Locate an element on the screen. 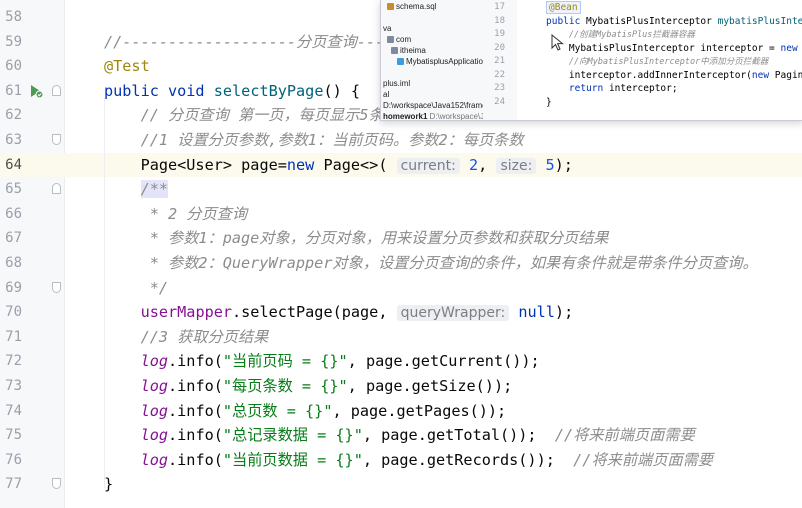 The width and height of the screenshot is (802, 508). code-text: log.info("每页条数 = {}", page.getSize()); is located at coordinates (326, 386).